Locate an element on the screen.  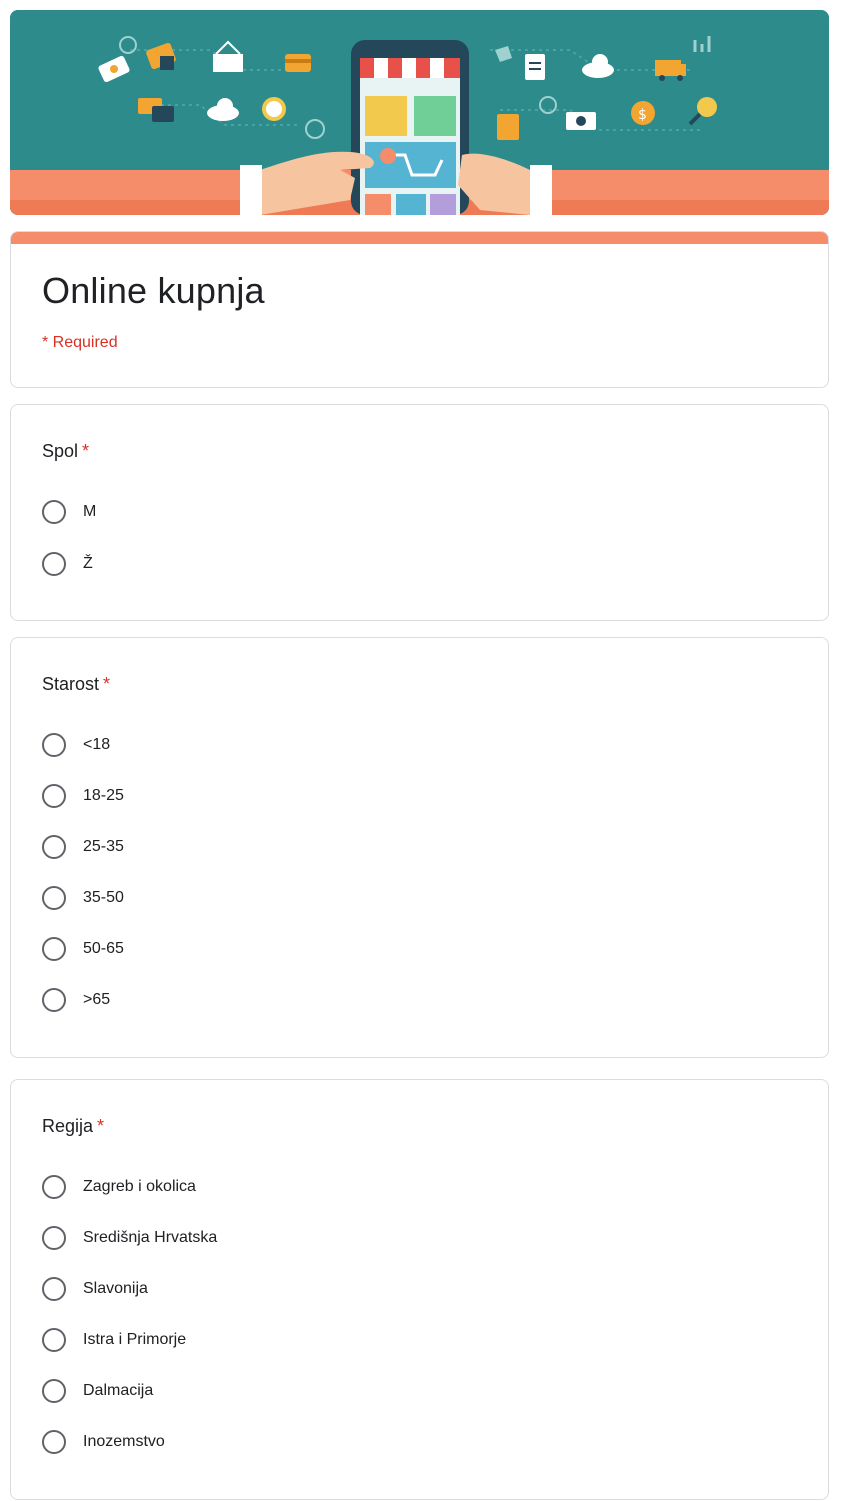
radio-option: 25-35 is located at coordinates (83, 847).